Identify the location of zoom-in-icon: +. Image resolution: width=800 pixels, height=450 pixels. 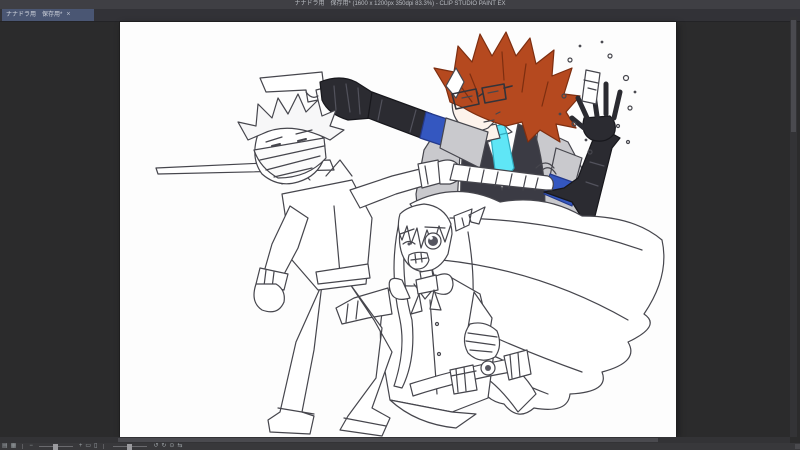
(81, 446).